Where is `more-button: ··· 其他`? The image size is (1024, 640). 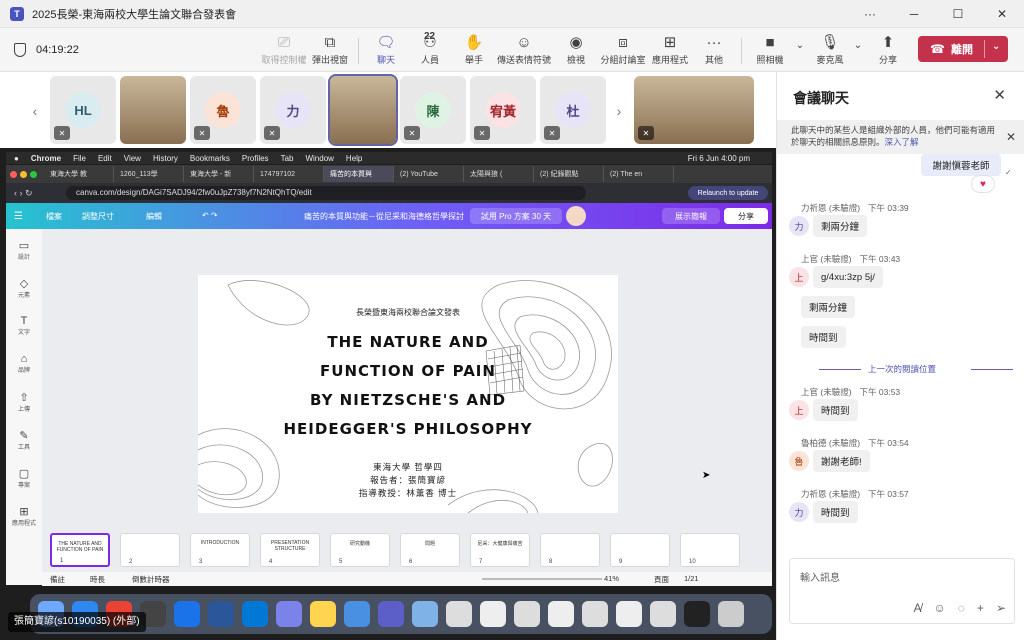 more-button: ··· 其他 is located at coordinates (714, 49).